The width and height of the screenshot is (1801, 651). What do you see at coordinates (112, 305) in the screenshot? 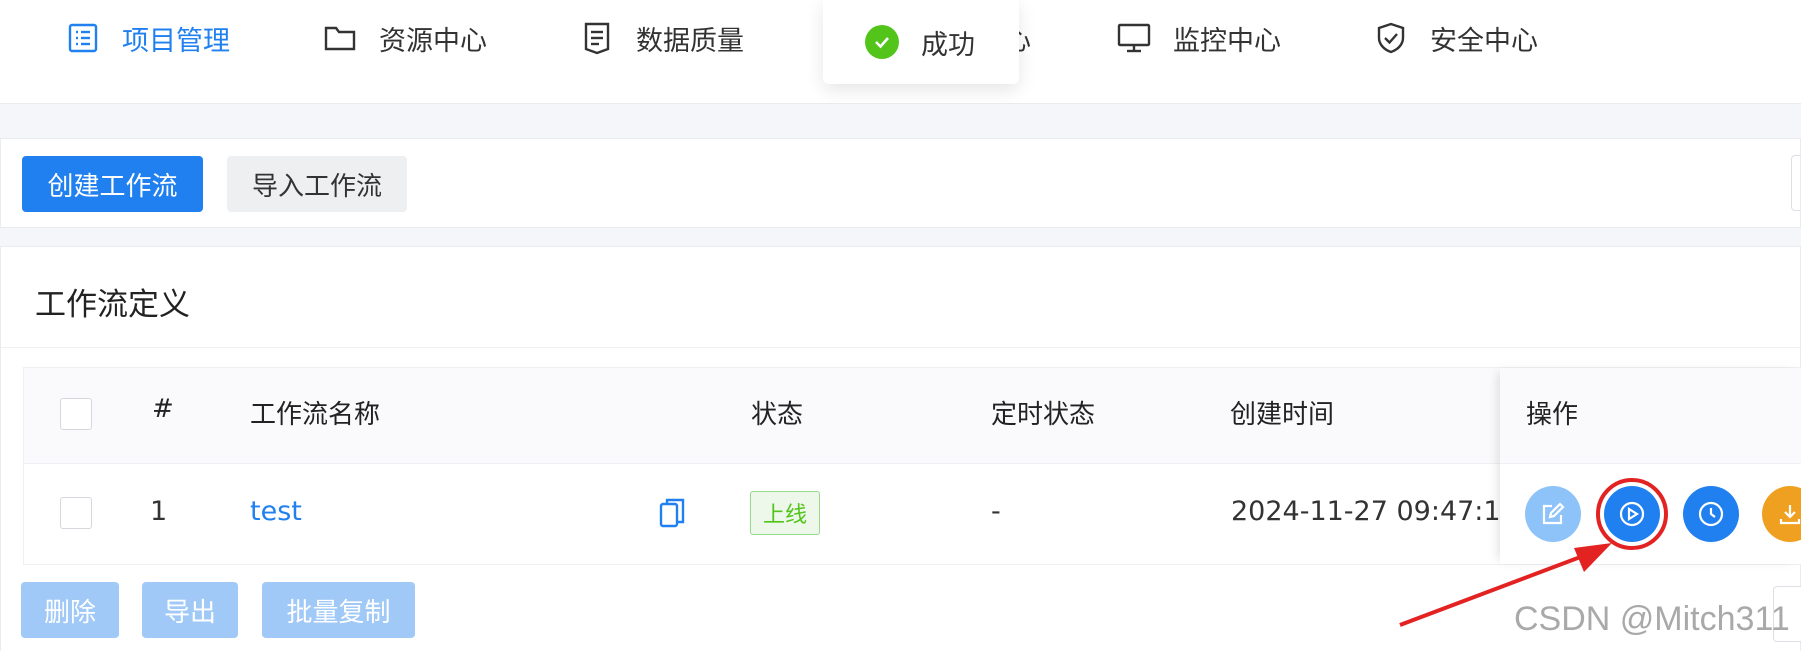
I see `card-title: 工作流定义` at bounding box center [112, 305].